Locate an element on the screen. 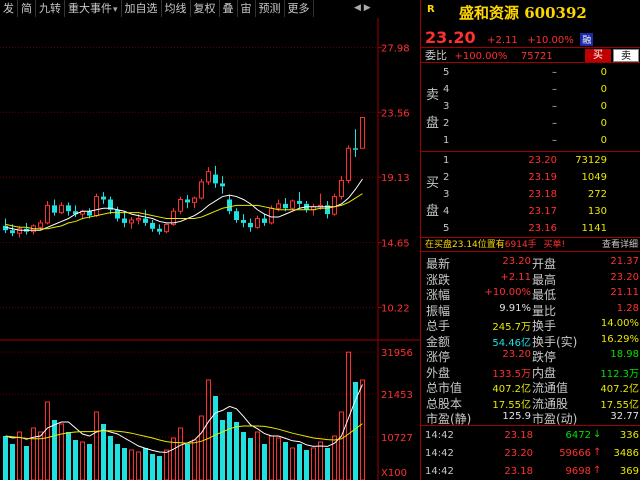 Image resolution: width=640 pixels, height=480 pixels. toolbar-item: 九转 is located at coordinates (50, 8).